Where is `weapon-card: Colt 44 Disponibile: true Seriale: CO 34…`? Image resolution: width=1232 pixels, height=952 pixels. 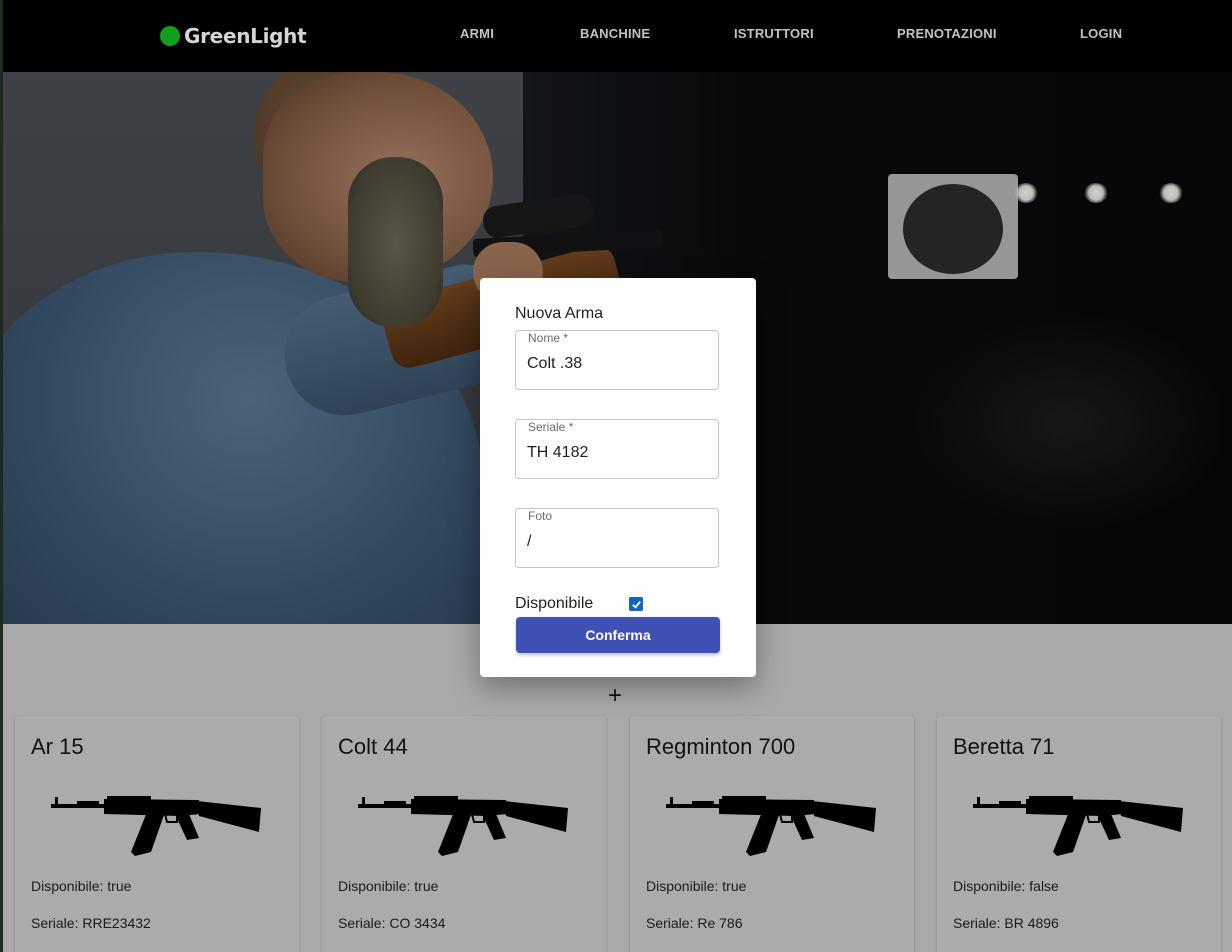
weapon-card: Colt 44 Disponibile: true Seriale: CO 34… is located at coordinates (464, 834).